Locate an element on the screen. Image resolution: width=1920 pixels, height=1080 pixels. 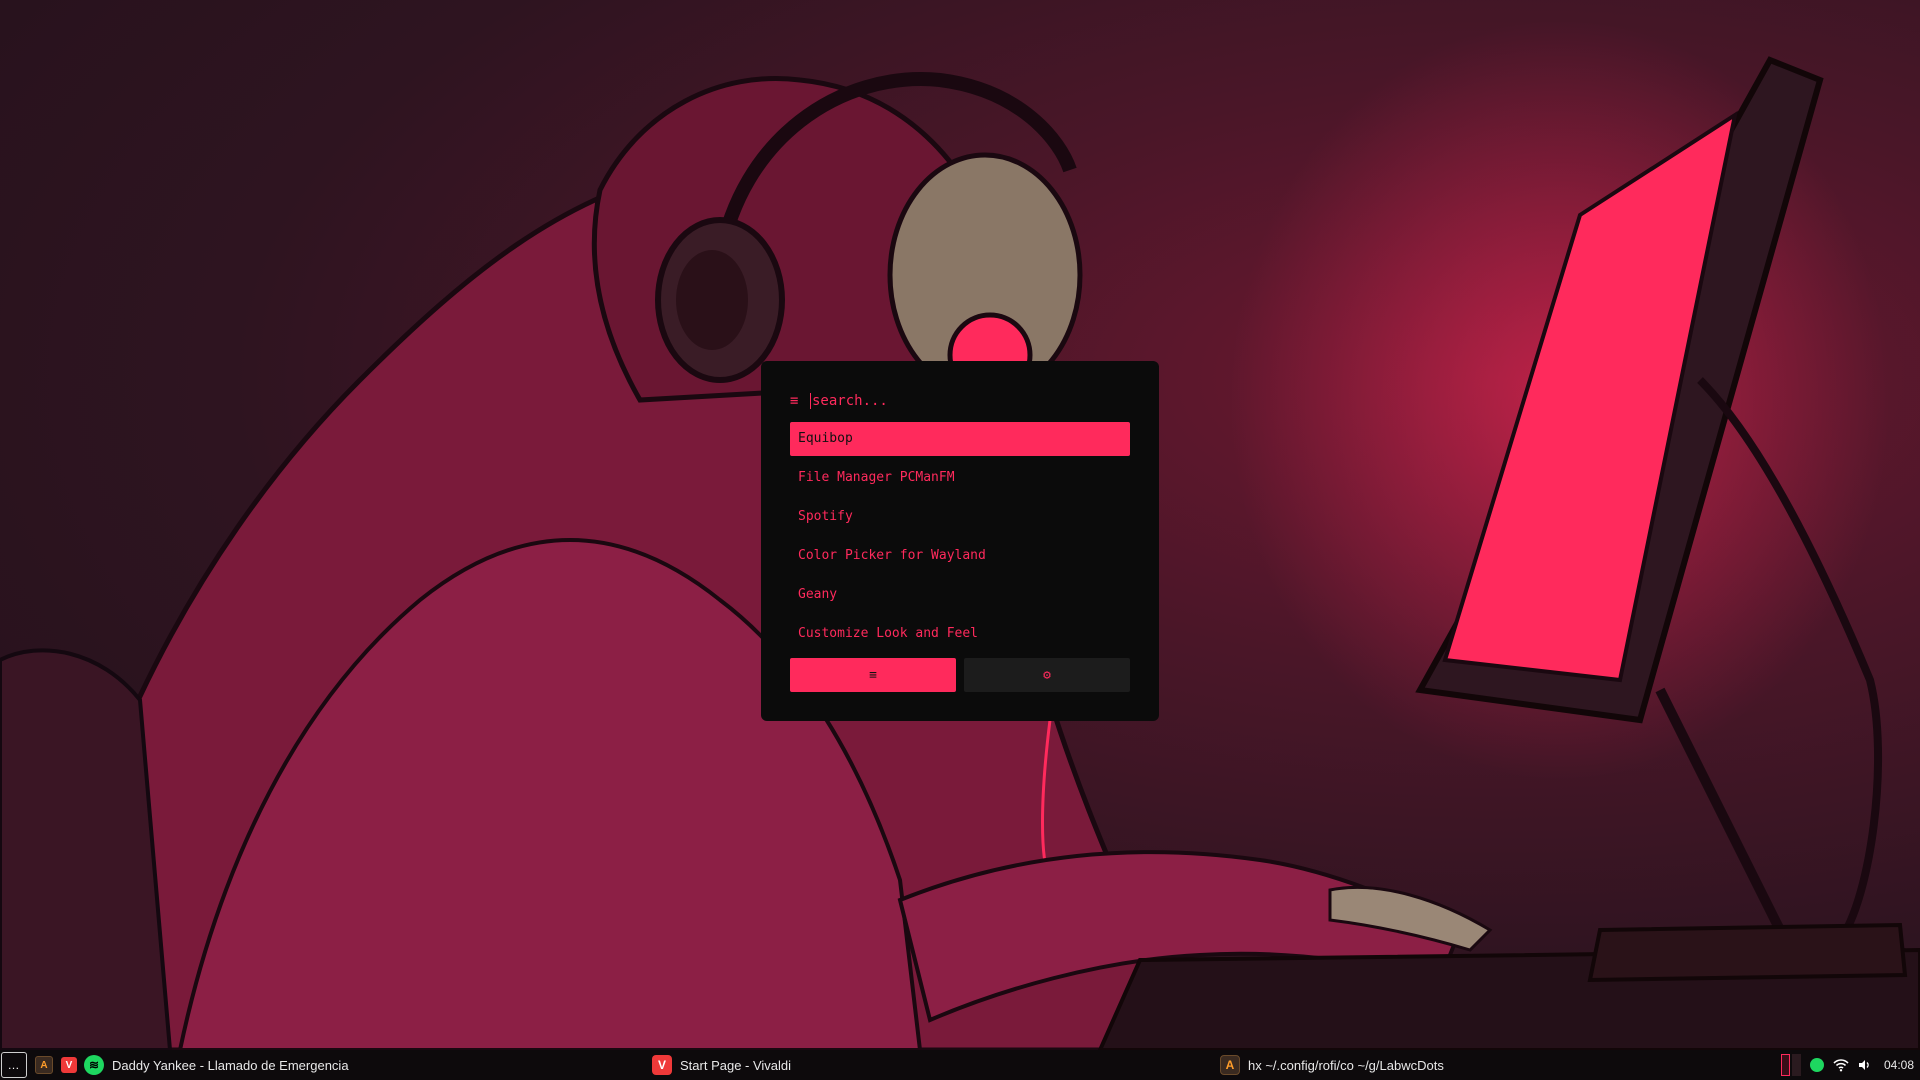
spotify-tray-icon is located at coordinates (1816, 1065).